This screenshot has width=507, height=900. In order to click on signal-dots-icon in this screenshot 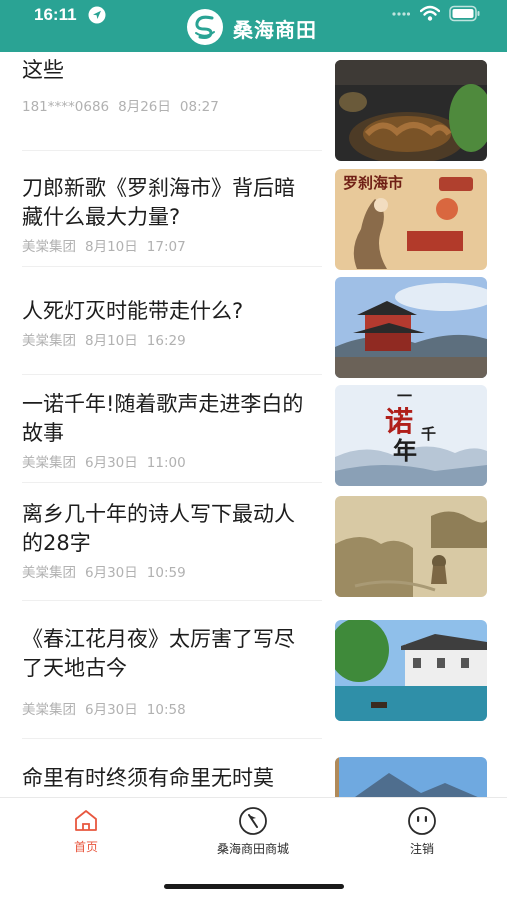, I will do `click(401, 14)`.